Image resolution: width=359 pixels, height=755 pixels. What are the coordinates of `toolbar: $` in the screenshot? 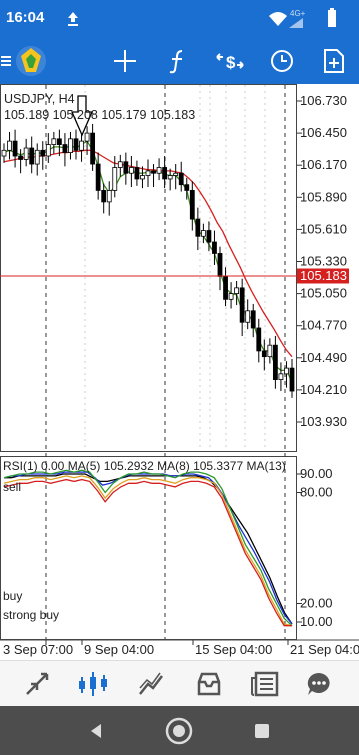 It's located at (179, 61).